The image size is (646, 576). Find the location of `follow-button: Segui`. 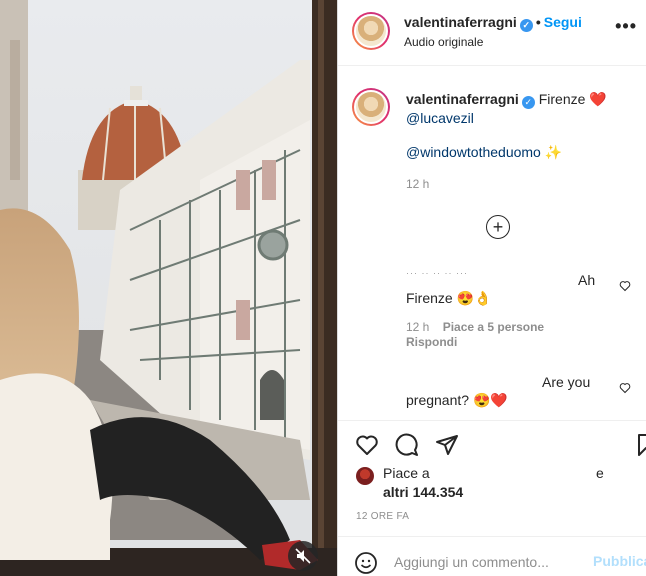

follow-button: Segui is located at coordinates (563, 22).